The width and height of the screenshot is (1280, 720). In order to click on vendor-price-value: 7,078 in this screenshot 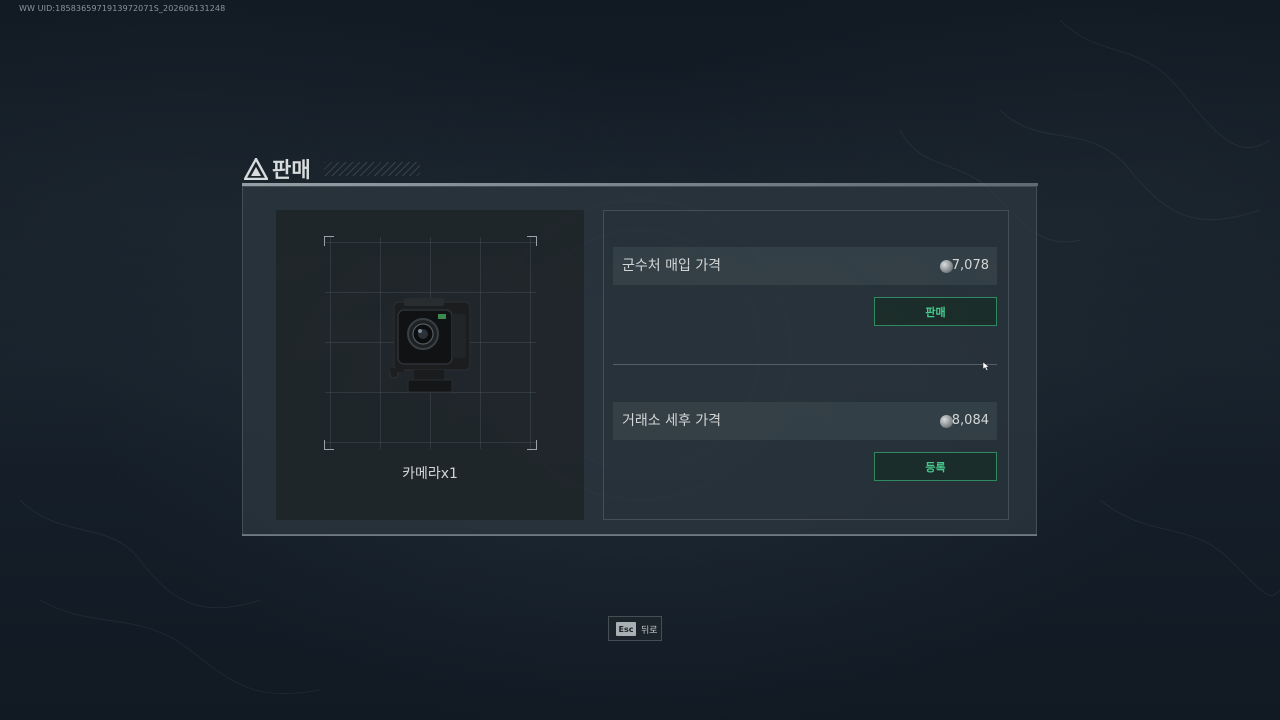, I will do `click(970, 265)`.